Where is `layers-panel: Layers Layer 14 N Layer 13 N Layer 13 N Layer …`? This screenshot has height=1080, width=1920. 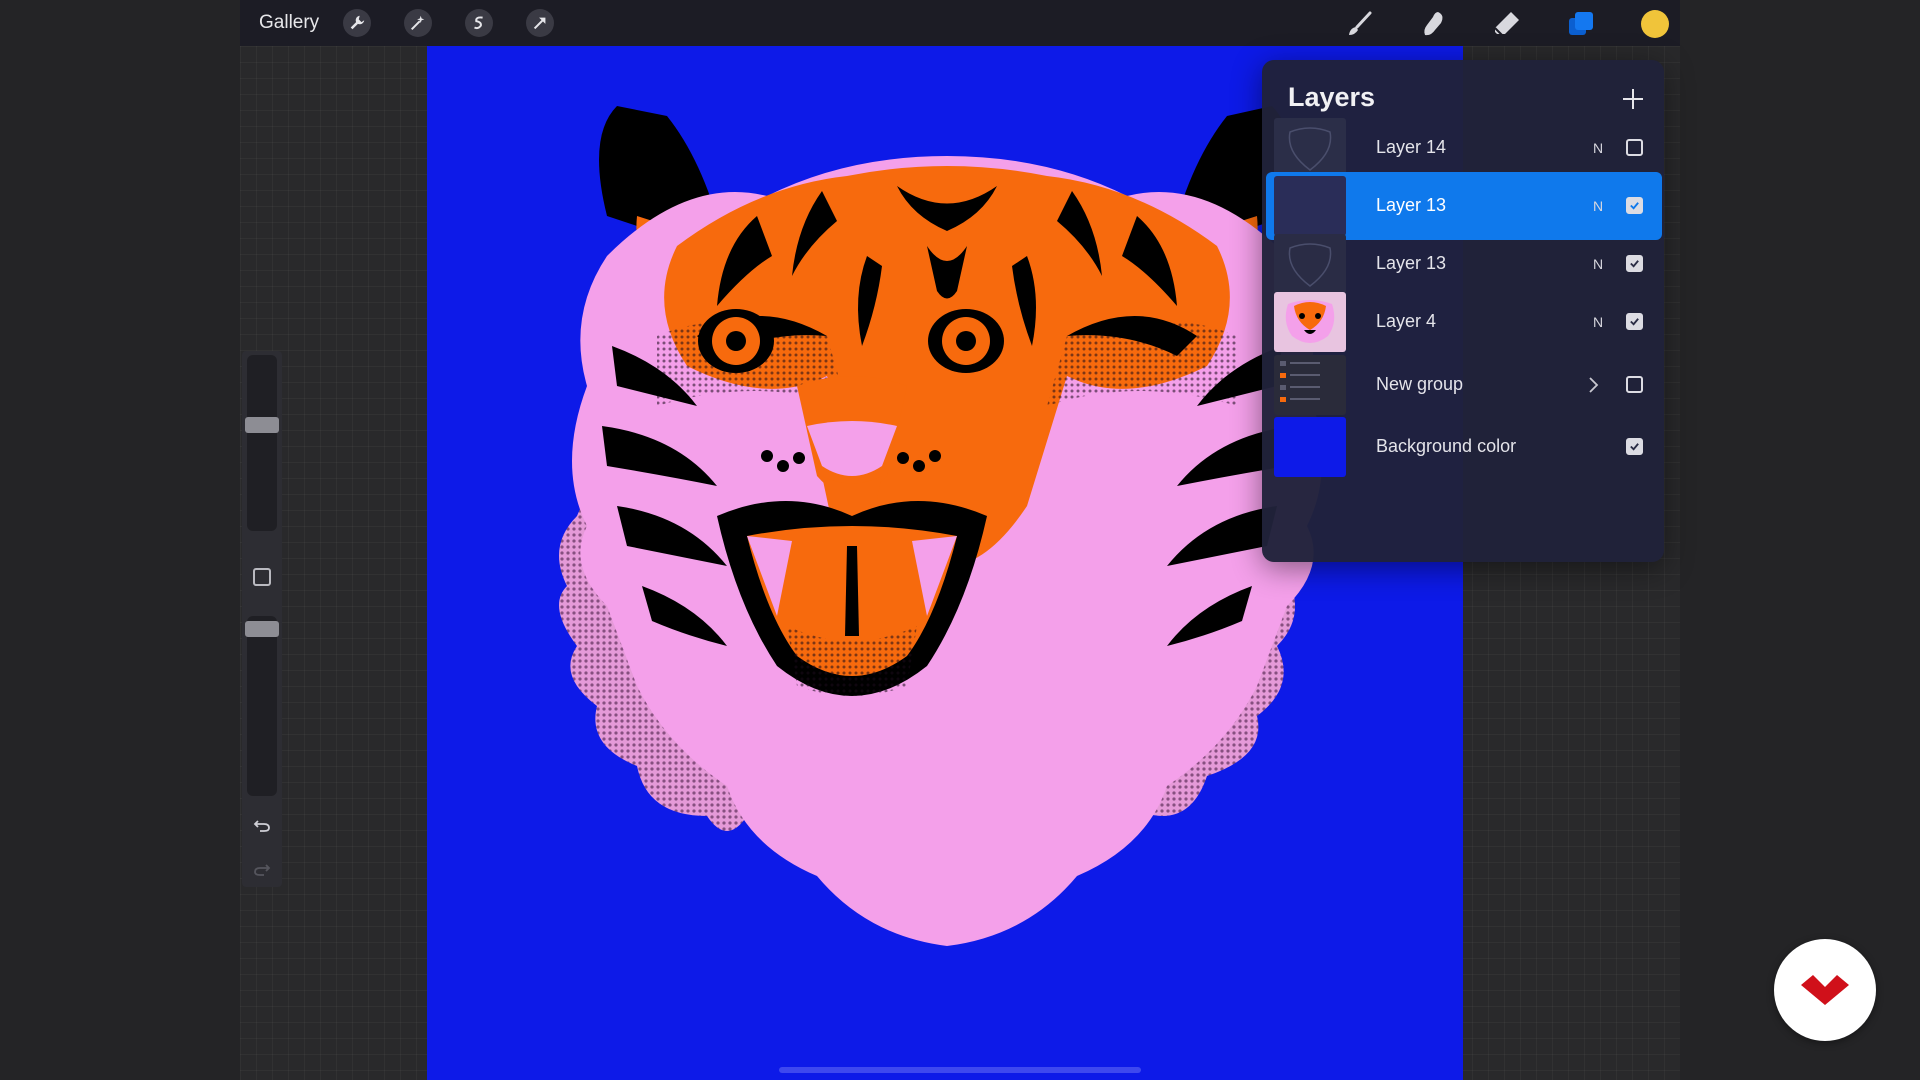
layers-panel: Layers Layer 14 N Layer 13 N Layer 13 N Layer … is located at coordinates (1463, 311).